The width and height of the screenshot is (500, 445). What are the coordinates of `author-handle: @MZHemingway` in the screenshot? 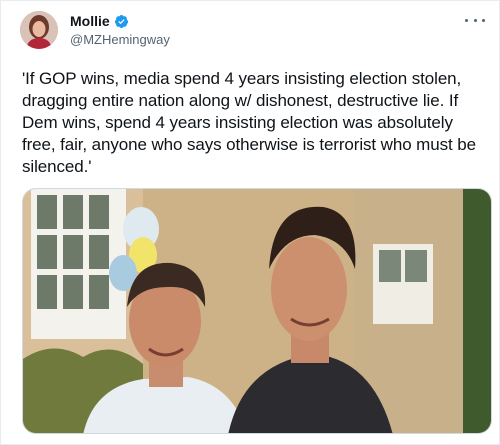 It's located at (120, 39).